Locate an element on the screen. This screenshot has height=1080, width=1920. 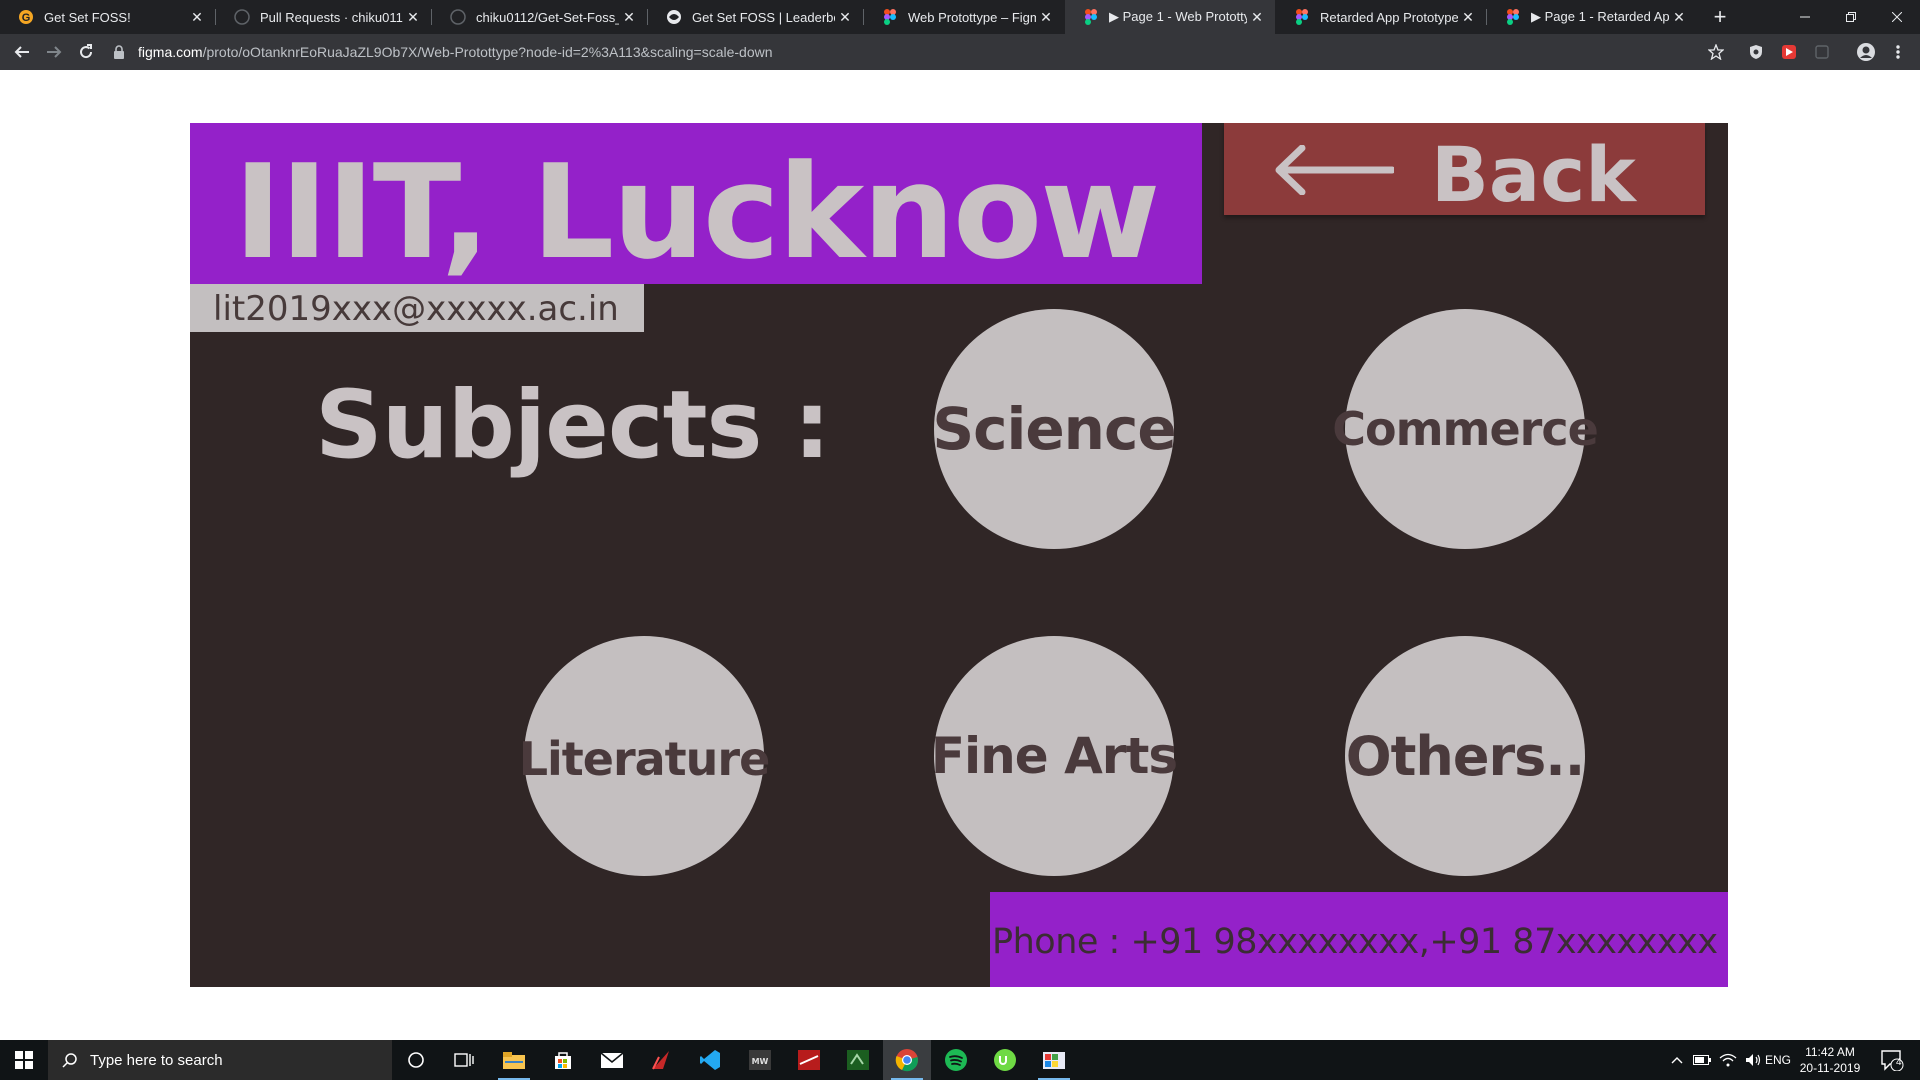
subject-label: Literature is located at coordinates (644, 759).